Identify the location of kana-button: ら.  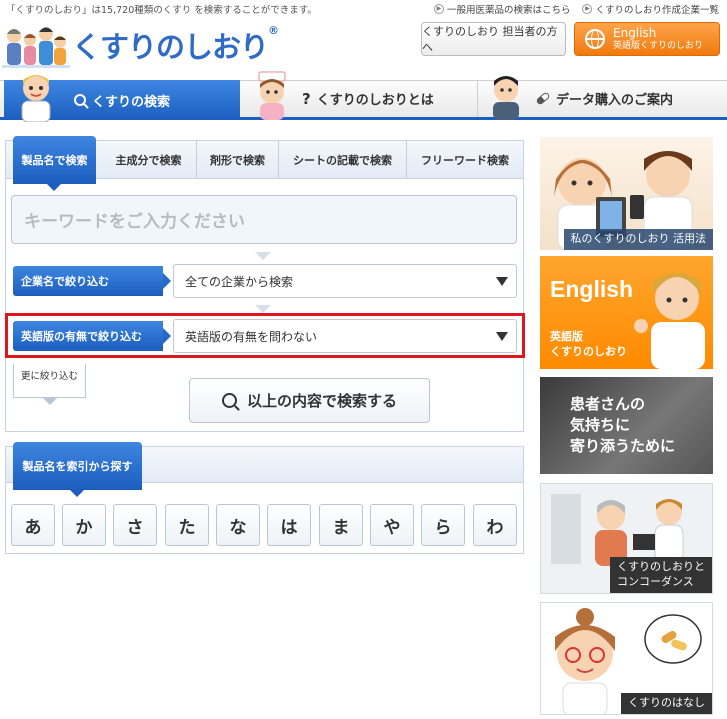
(443, 525).